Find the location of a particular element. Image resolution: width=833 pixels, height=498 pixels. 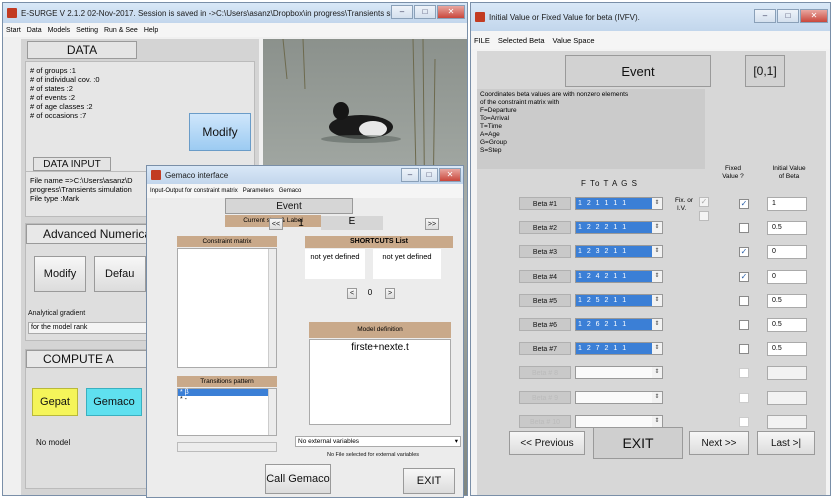

beta-label: Beta #2 is located at coordinates (545, 228).